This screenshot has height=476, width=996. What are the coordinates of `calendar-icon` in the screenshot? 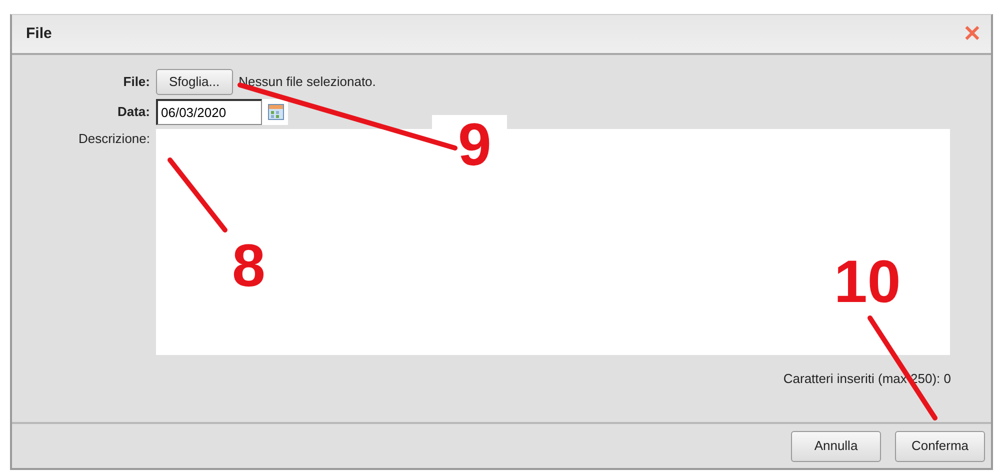 It's located at (276, 112).